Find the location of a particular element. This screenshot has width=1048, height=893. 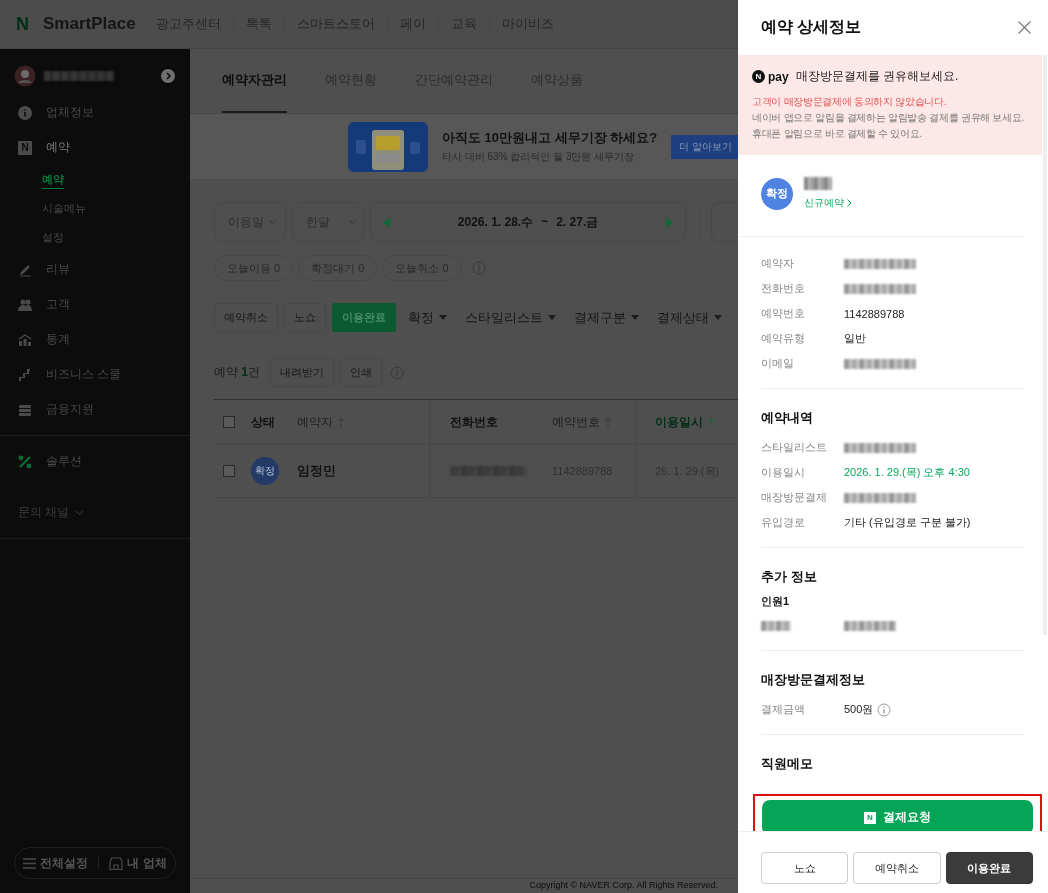

field-label: 예약번호 is located at coordinates (783, 313).